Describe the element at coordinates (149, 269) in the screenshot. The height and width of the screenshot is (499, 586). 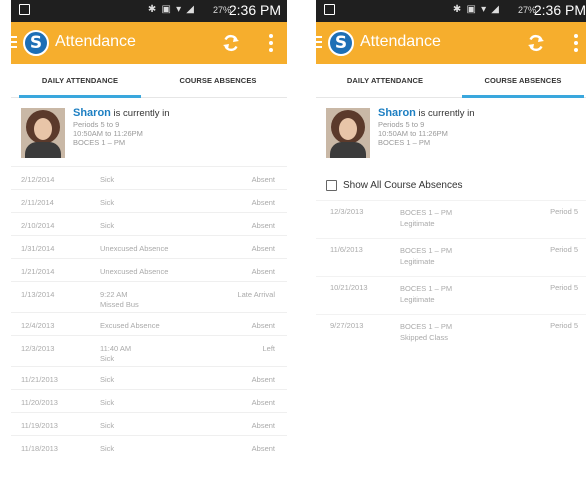
I see `list-item: 1/21/2014 Unexcused Absence Absent` at that location.